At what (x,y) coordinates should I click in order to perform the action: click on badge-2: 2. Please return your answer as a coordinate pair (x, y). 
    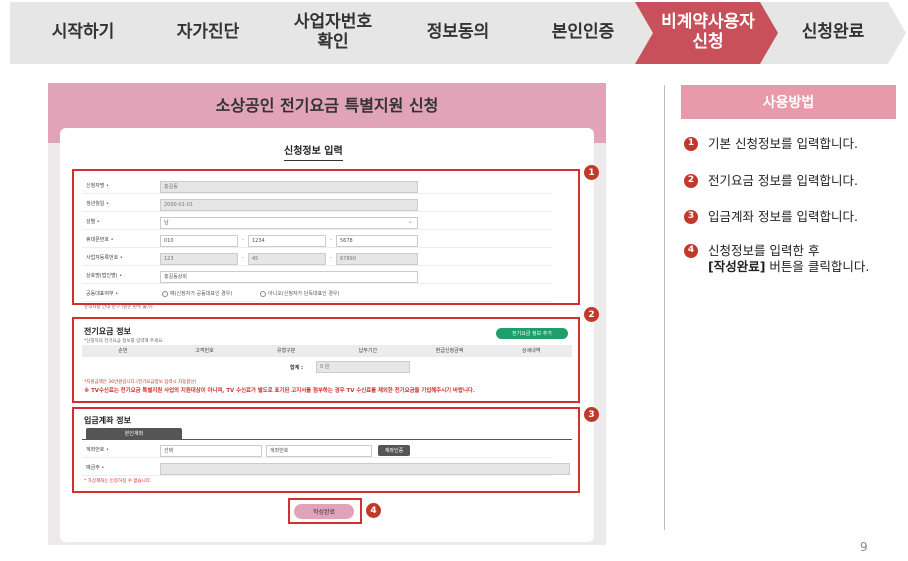
    Looking at the image, I should click on (591, 314).